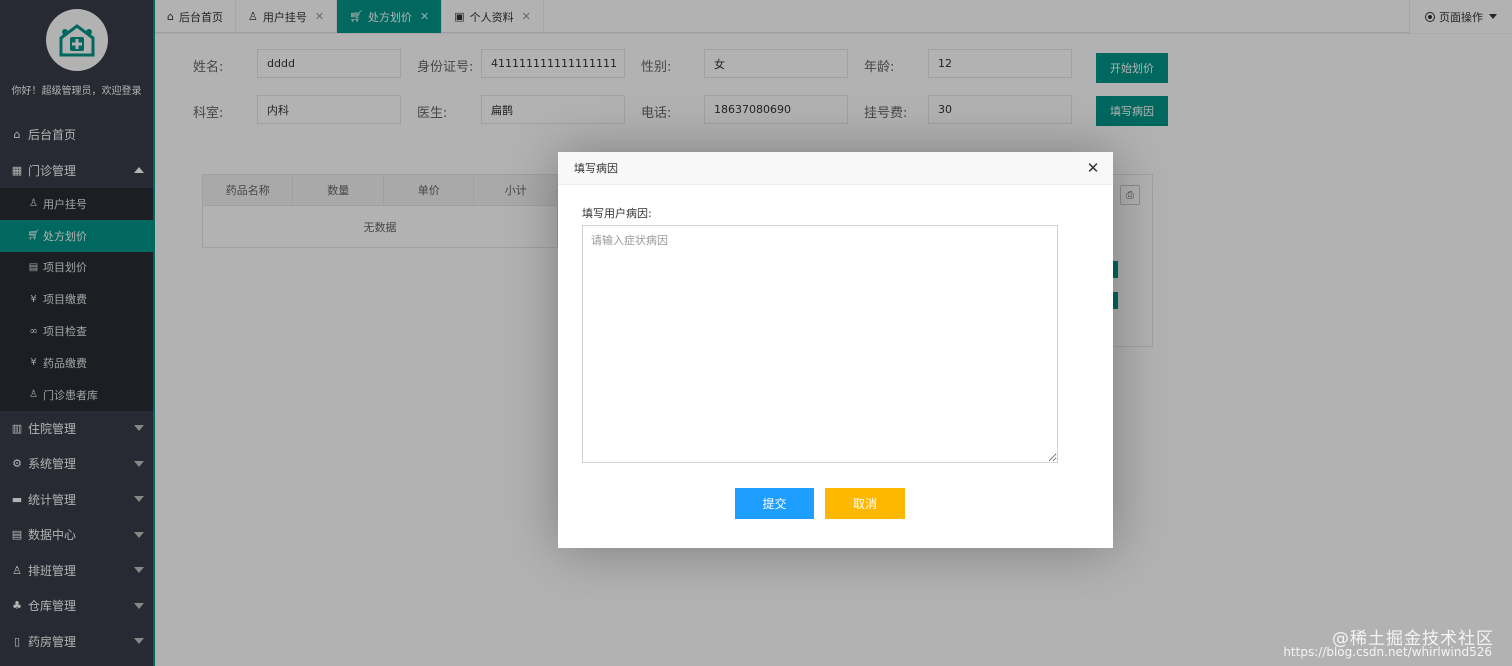  I want to click on cause-textarea, so click(820, 344).